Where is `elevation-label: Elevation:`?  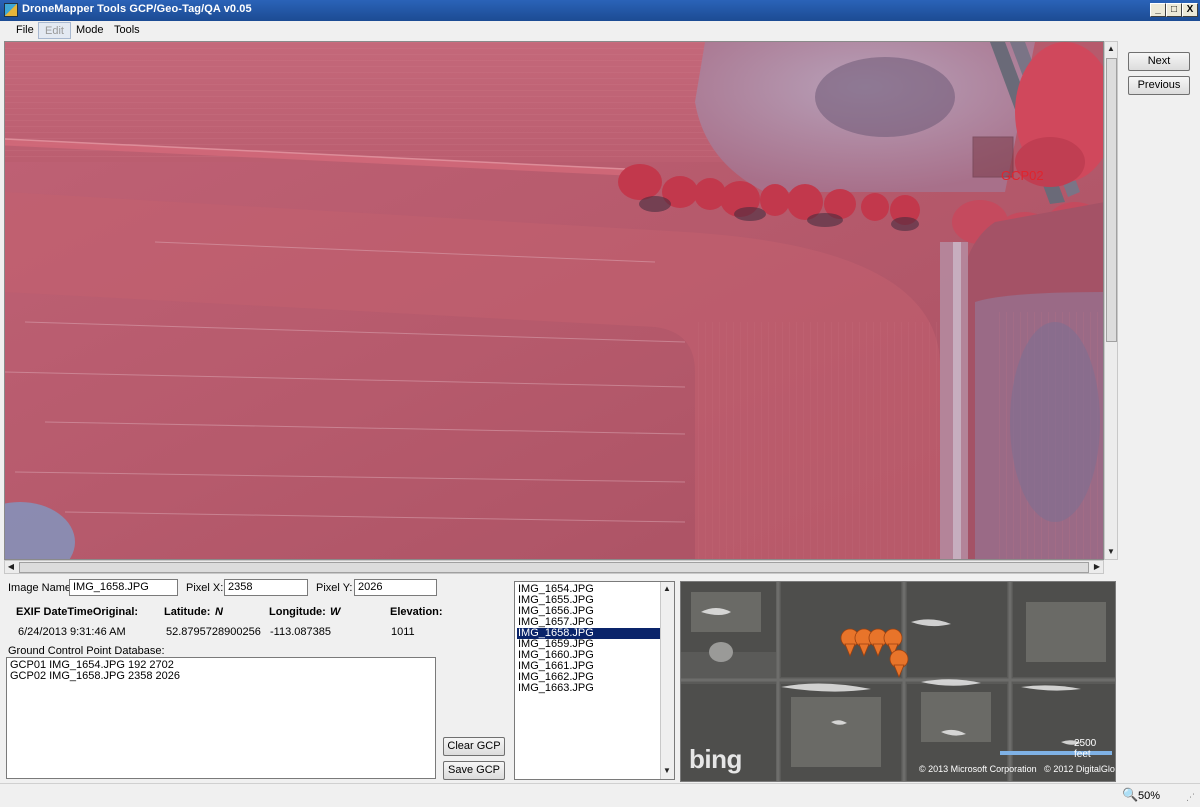 elevation-label: Elevation: is located at coordinates (416, 612).